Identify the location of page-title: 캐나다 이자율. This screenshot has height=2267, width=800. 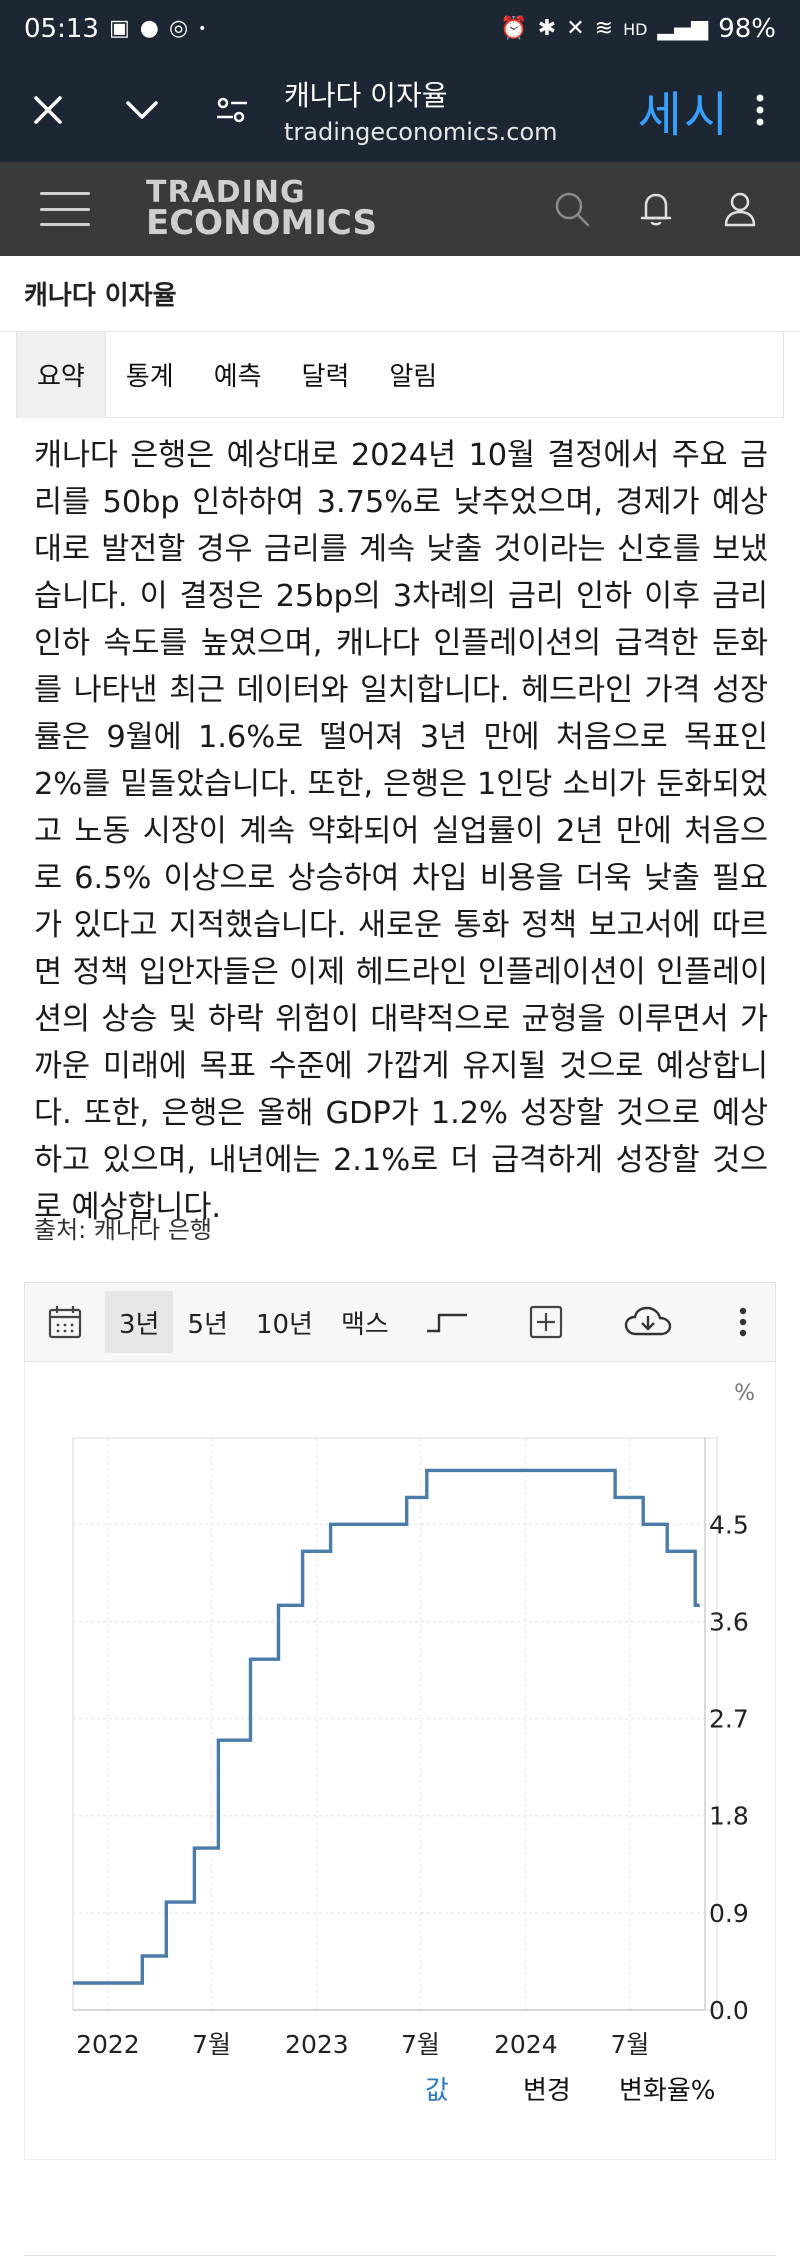
(400, 294).